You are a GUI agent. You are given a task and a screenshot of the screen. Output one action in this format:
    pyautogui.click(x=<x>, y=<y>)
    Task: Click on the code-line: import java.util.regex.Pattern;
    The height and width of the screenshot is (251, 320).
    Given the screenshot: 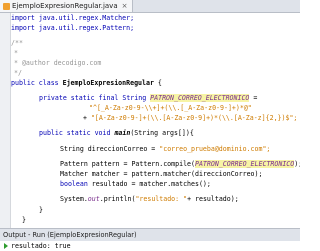 What is the action you would take?
    pyautogui.click(x=72, y=28)
    